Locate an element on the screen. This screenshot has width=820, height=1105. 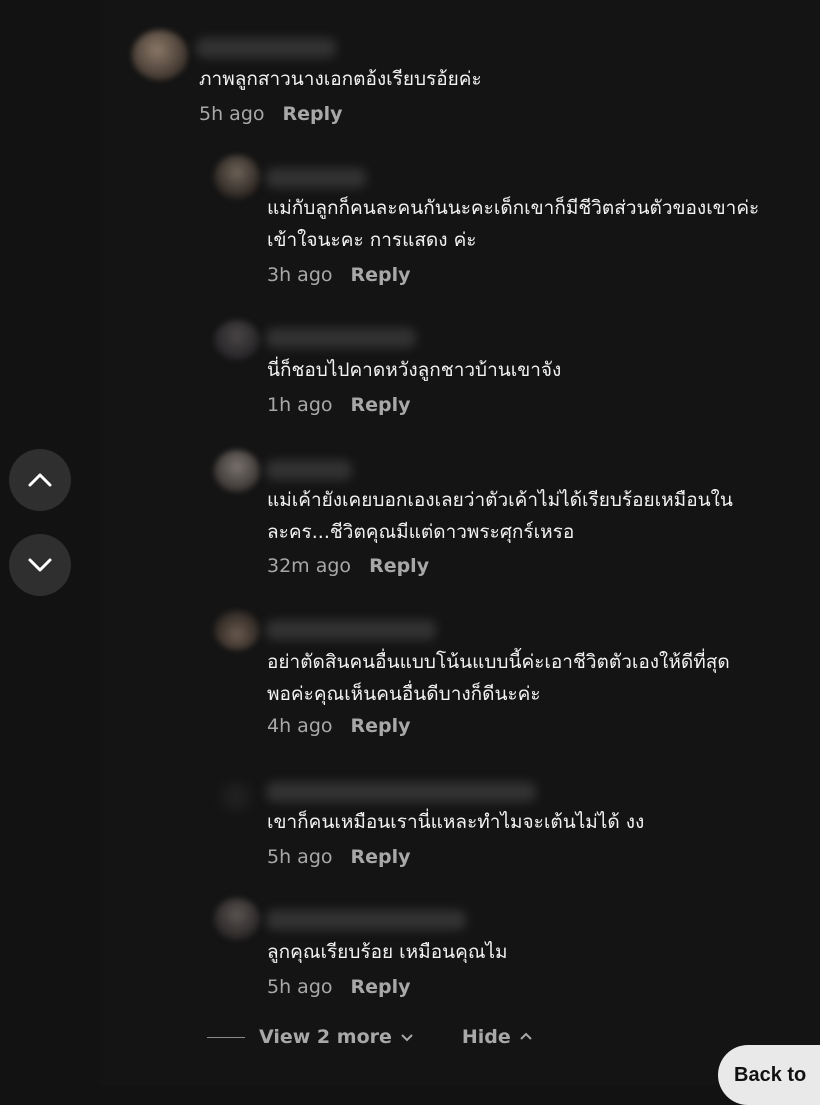
comment-text: ภาพลูกสาวนางเอกตอ้งเรียบรอ้ยค่ะ is located at coordinates (340, 79).